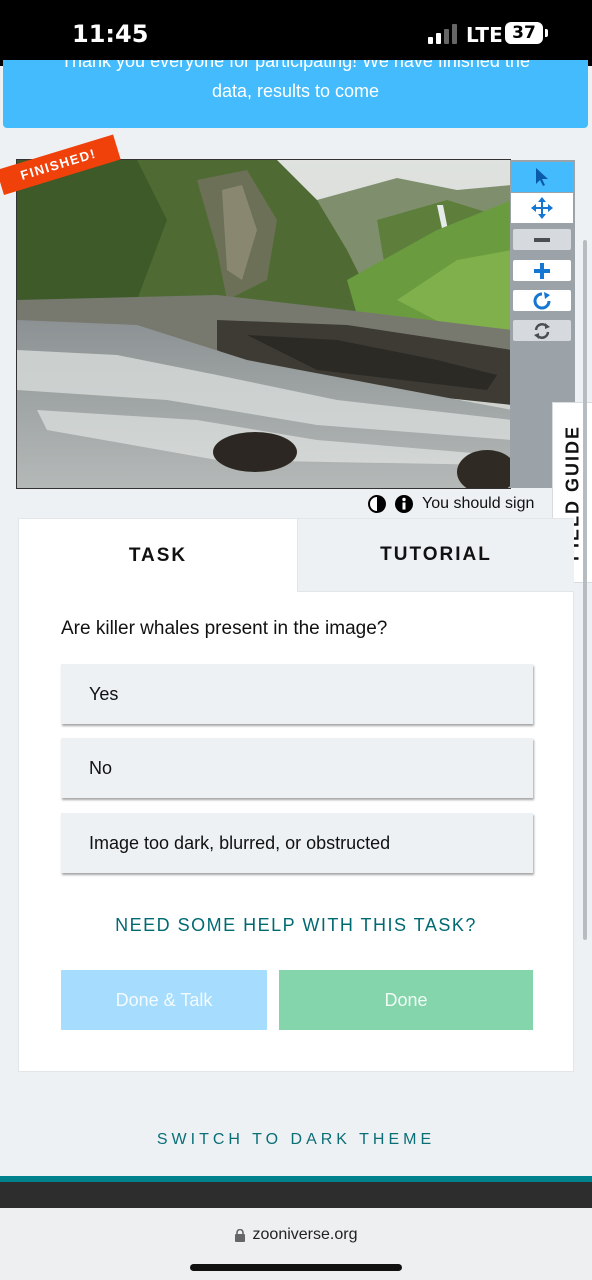  Describe the element at coordinates (377, 504) in the screenshot. I see `contrast-icon` at that location.